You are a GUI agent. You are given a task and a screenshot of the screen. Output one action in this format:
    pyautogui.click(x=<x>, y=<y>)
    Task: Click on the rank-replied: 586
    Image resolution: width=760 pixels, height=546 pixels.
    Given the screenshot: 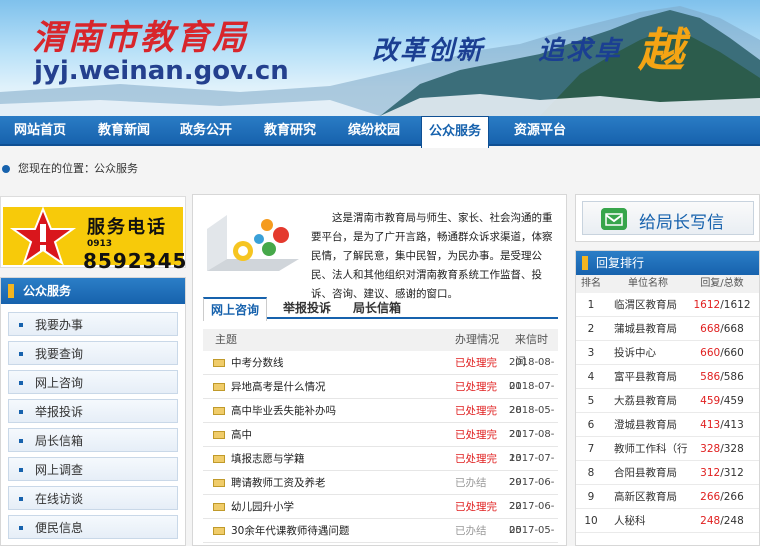 What is the action you would take?
    pyautogui.click(x=710, y=377)
    